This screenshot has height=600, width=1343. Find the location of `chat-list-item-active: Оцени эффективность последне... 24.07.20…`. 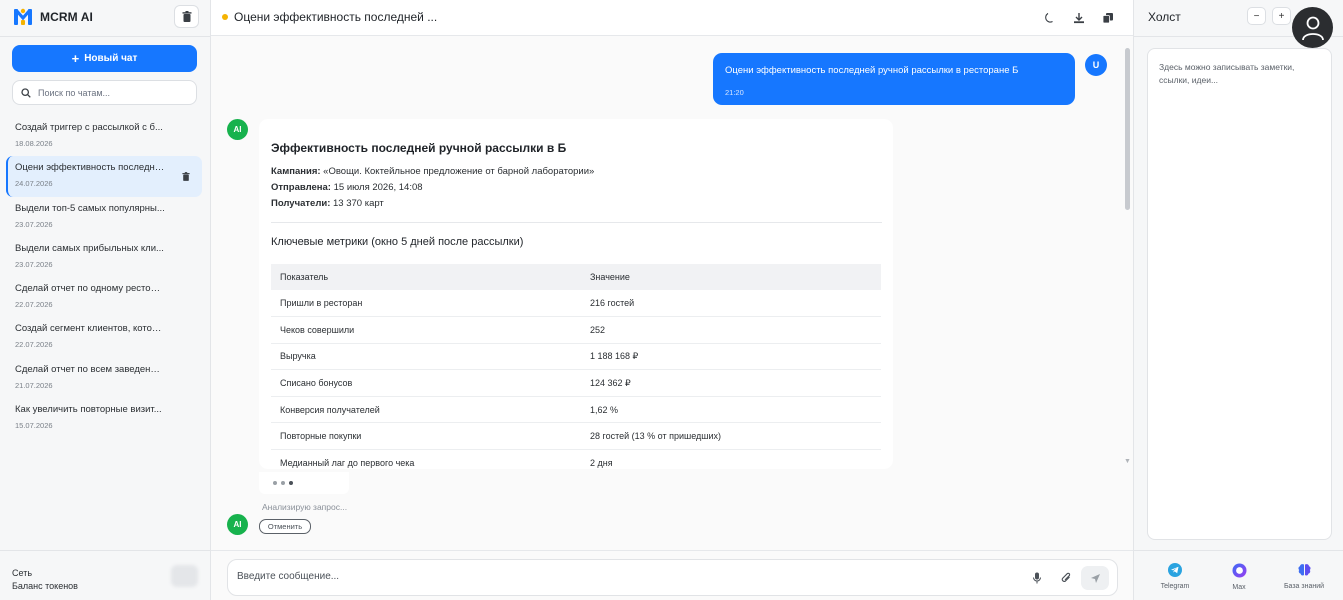

chat-list-item-active: Оцени эффективность последне... 24.07.20… is located at coordinates (104, 176).